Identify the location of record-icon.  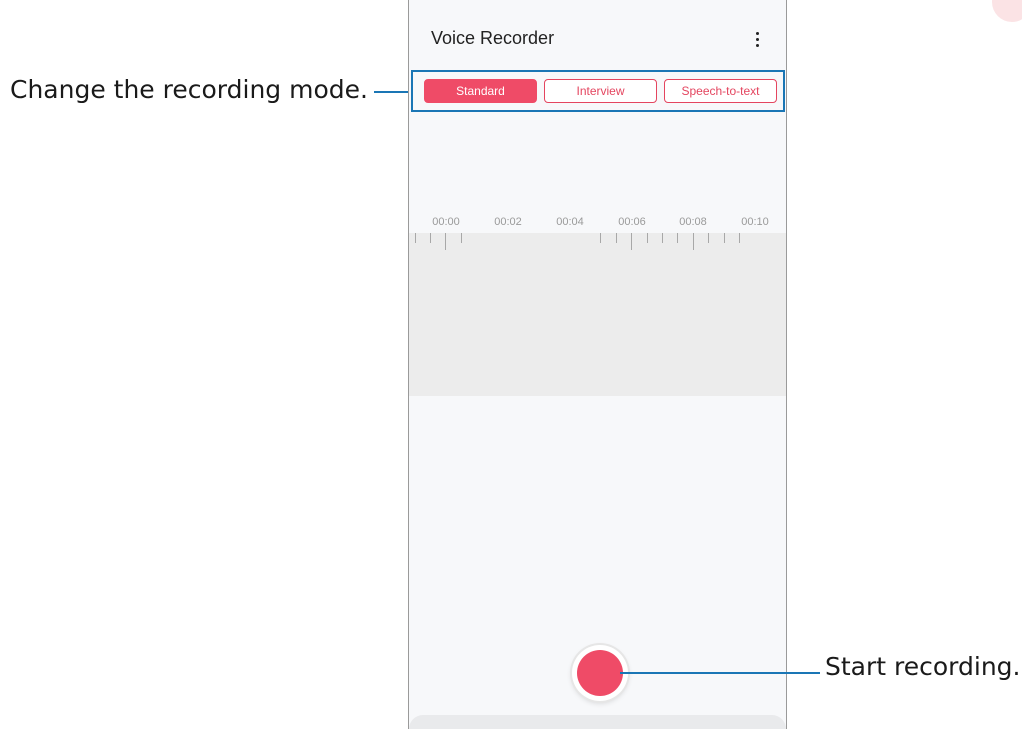
(600, 673).